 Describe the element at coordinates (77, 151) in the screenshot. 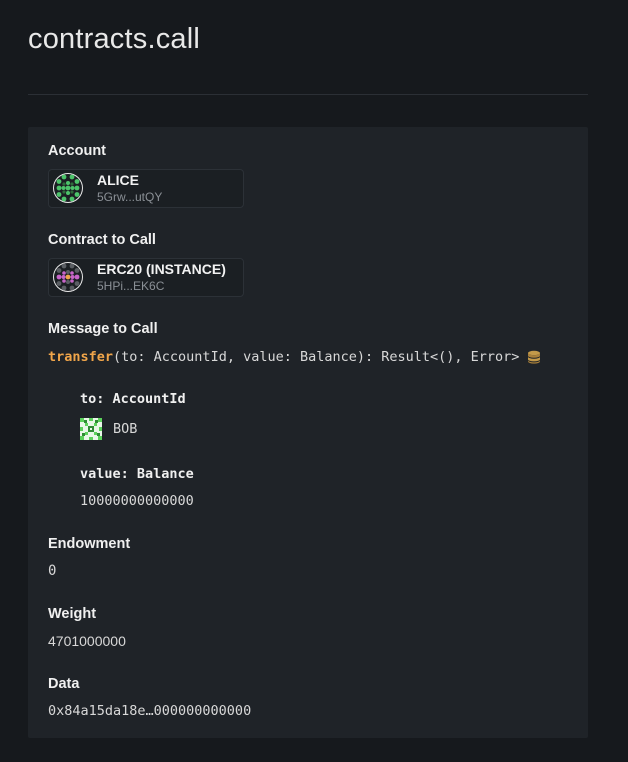

I see `account-label: Account` at that location.